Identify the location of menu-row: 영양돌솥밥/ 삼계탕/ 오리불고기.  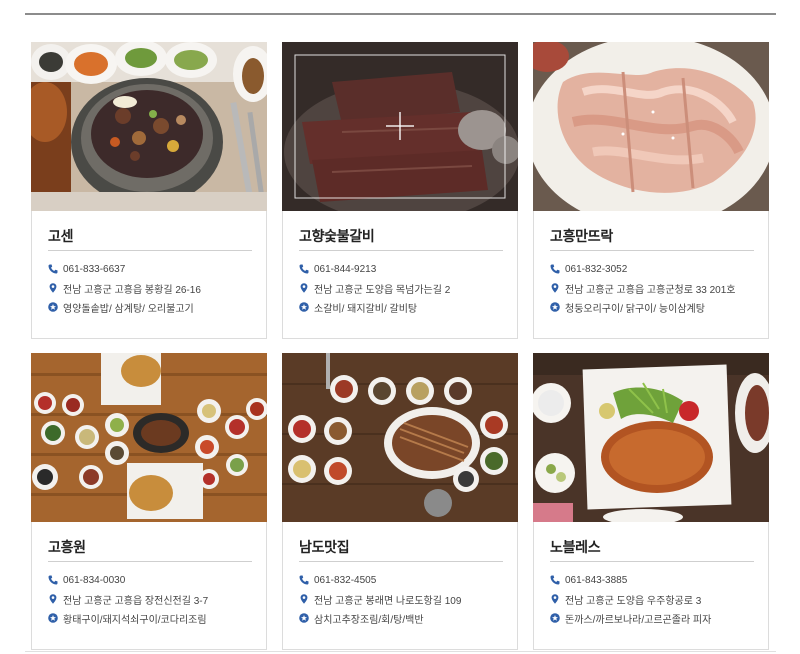
(154, 307).